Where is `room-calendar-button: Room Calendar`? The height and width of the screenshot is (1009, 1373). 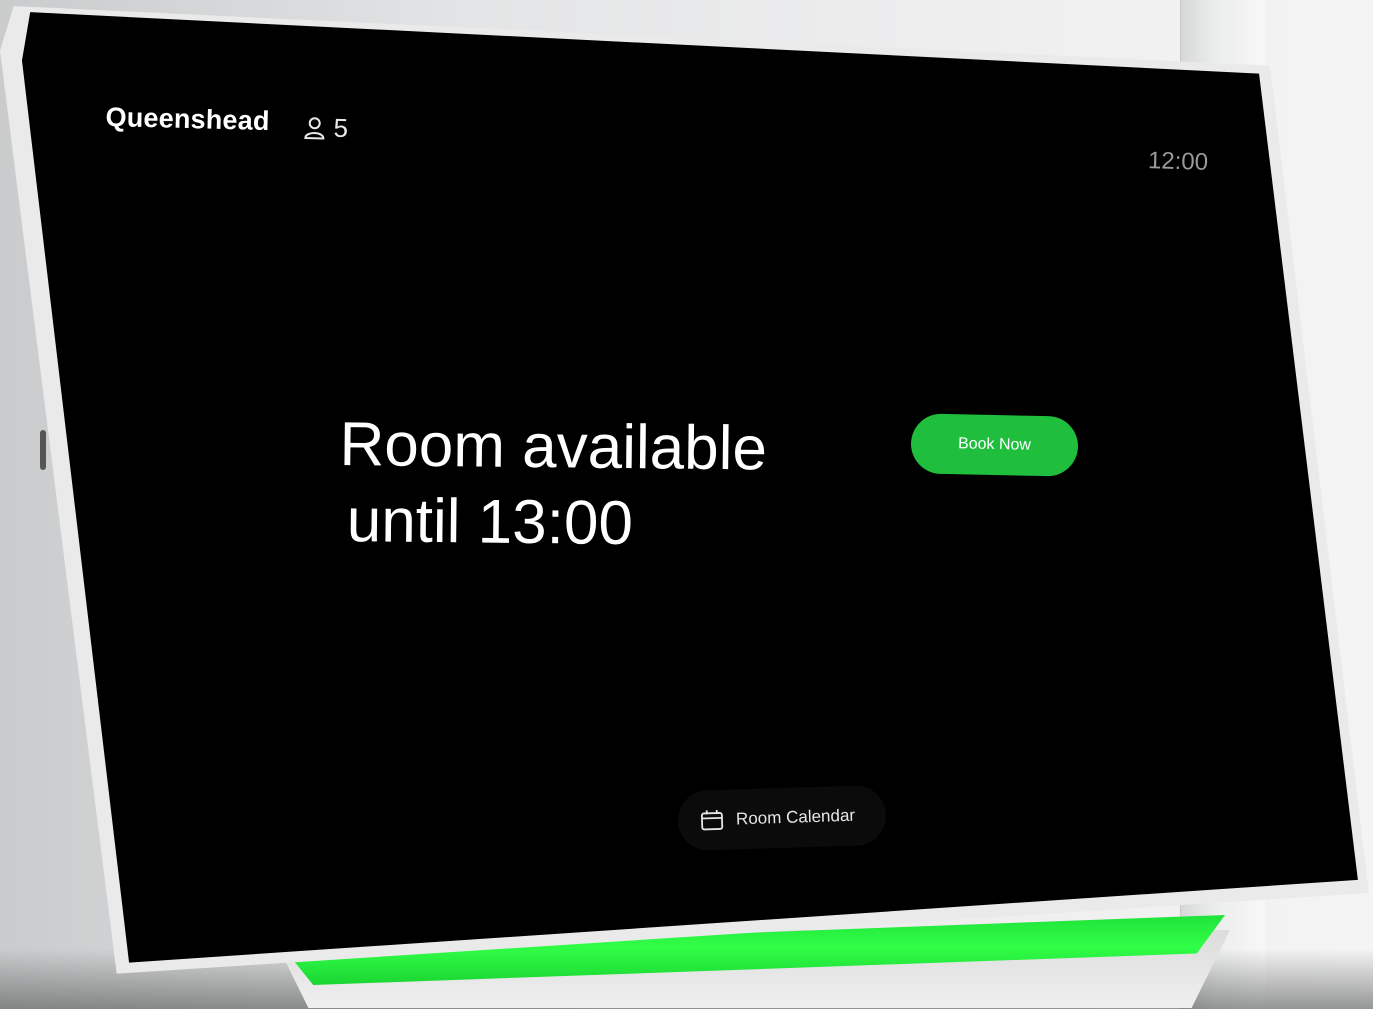 room-calendar-button: Room Calendar is located at coordinates (782, 818).